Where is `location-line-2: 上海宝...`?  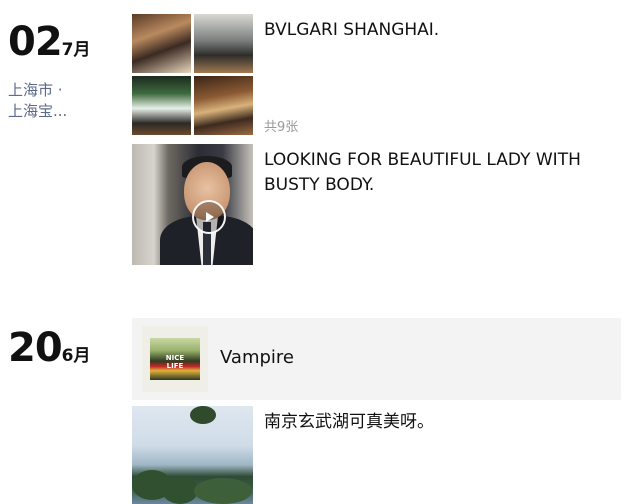 location-line-2: 上海宝... is located at coordinates (38, 111).